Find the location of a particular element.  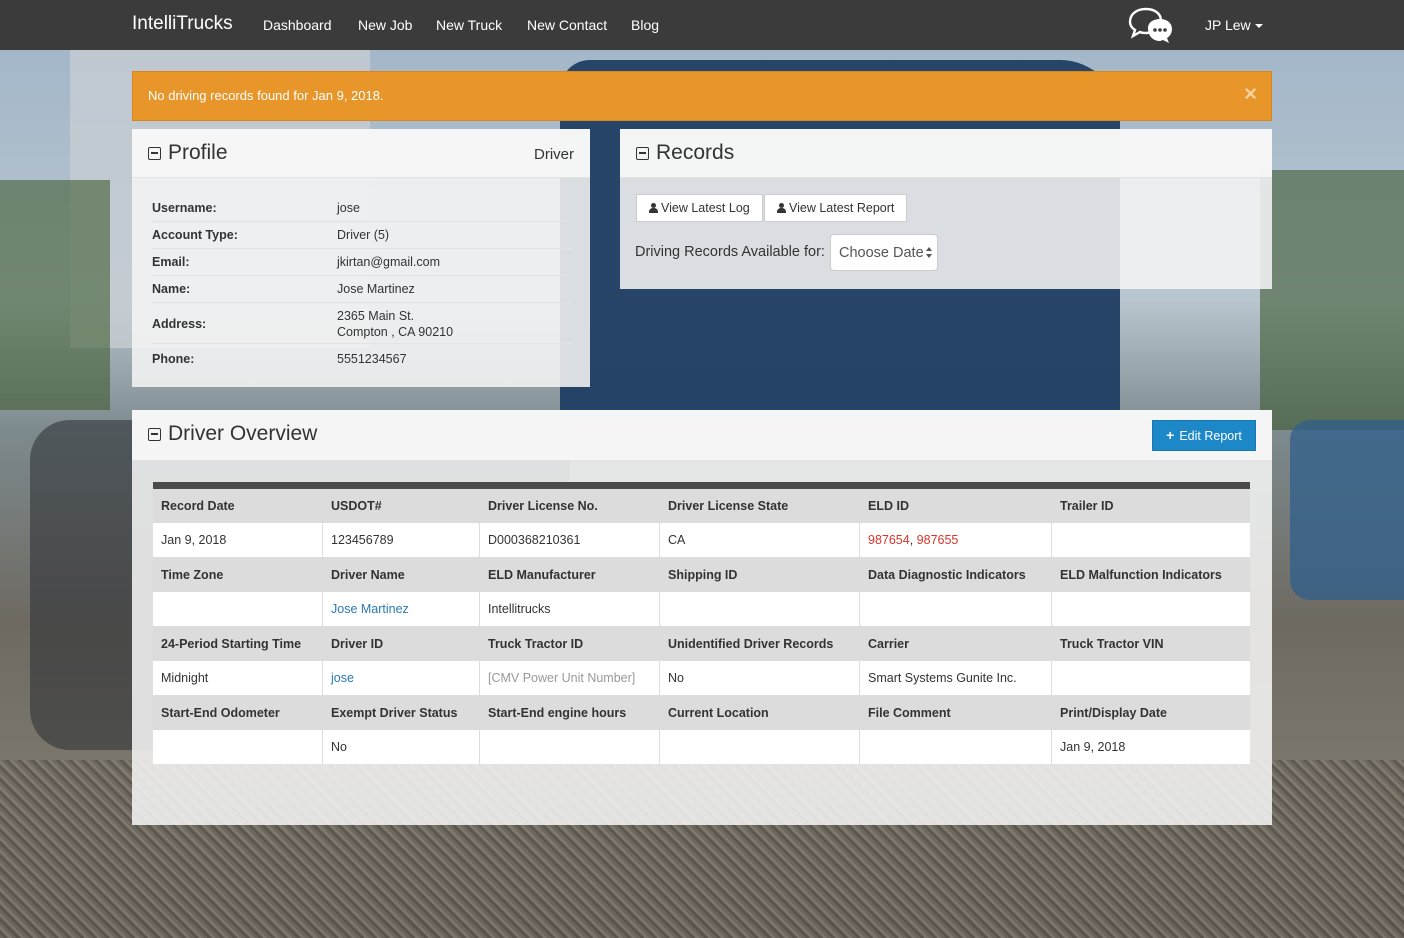

cell-time-zone is located at coordinates (238, 609).